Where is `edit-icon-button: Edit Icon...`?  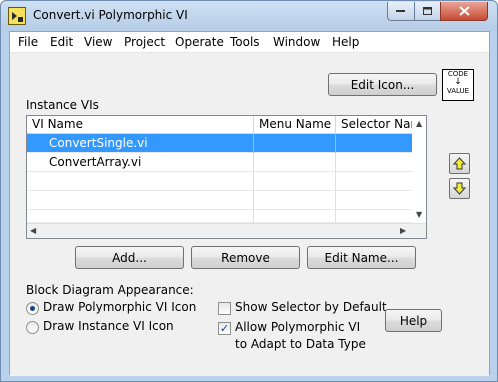
edit-icon-button: Edit Icon... is located at coordinates (382, 84).